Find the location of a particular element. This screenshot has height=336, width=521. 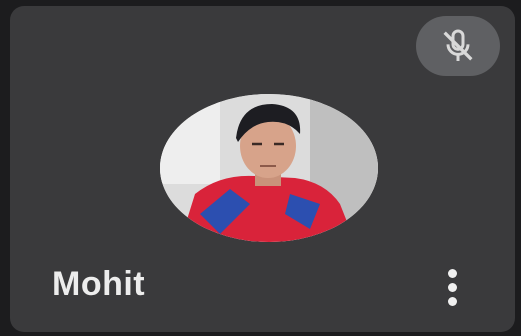

more-options-button is located at coordinates (452, 287).